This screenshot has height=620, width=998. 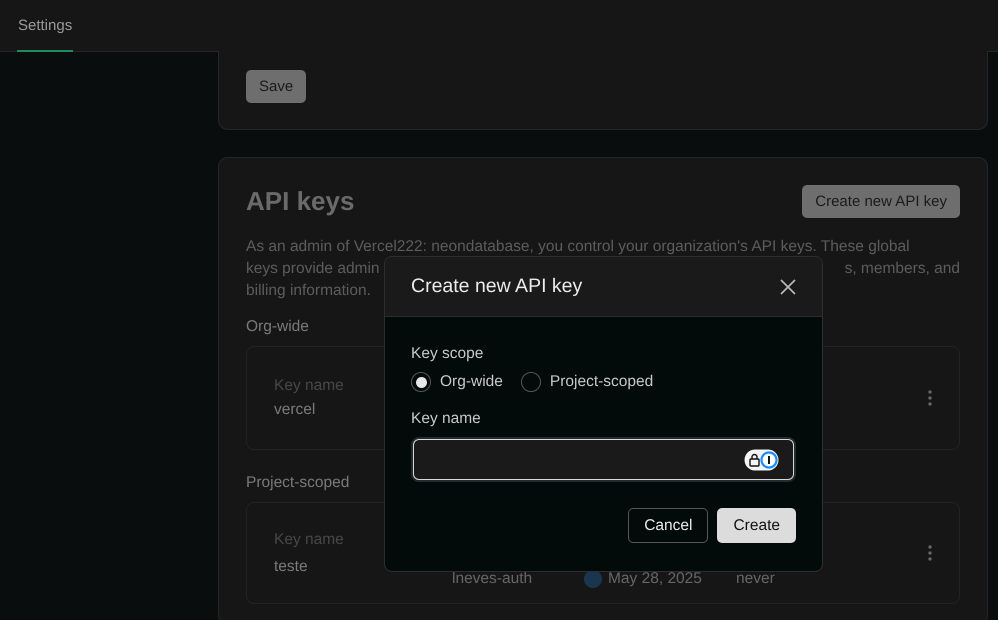 What do you see at coordinates (300, 201) in the screenshot?
I see `section-title: API keys` at bounding box center [300, 201].